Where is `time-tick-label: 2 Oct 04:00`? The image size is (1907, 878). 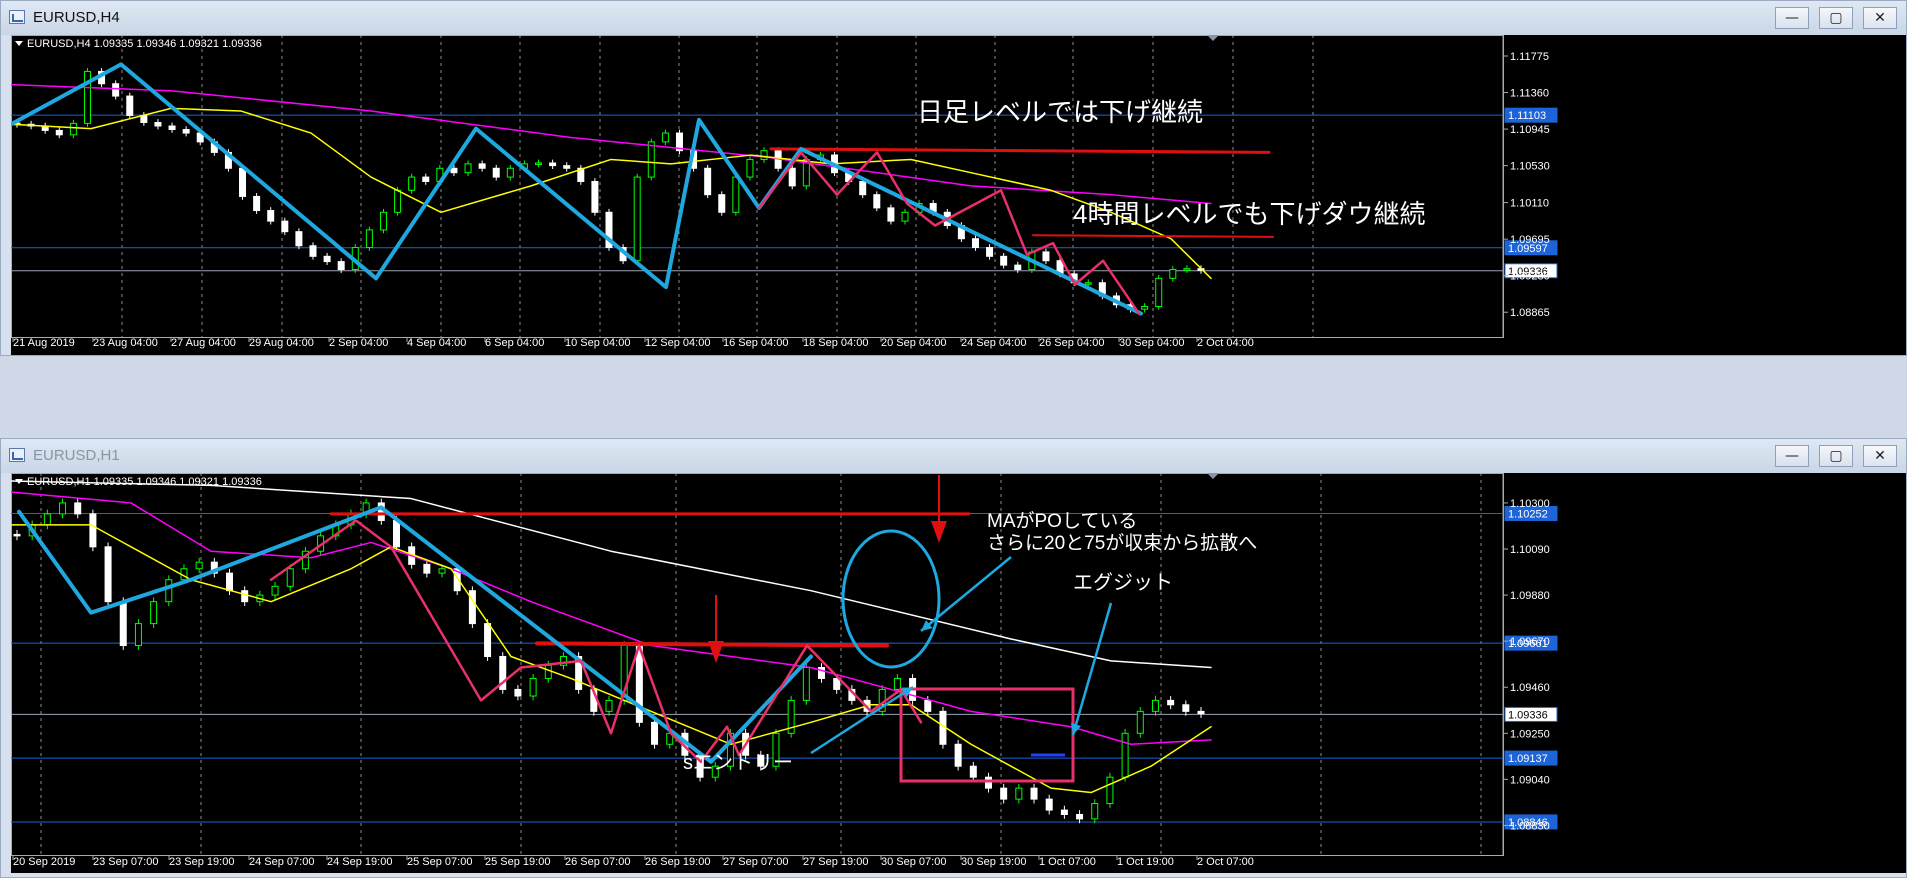
time-tick-label: 2 Oct 04:00 is located at coordinates (1225, 343).